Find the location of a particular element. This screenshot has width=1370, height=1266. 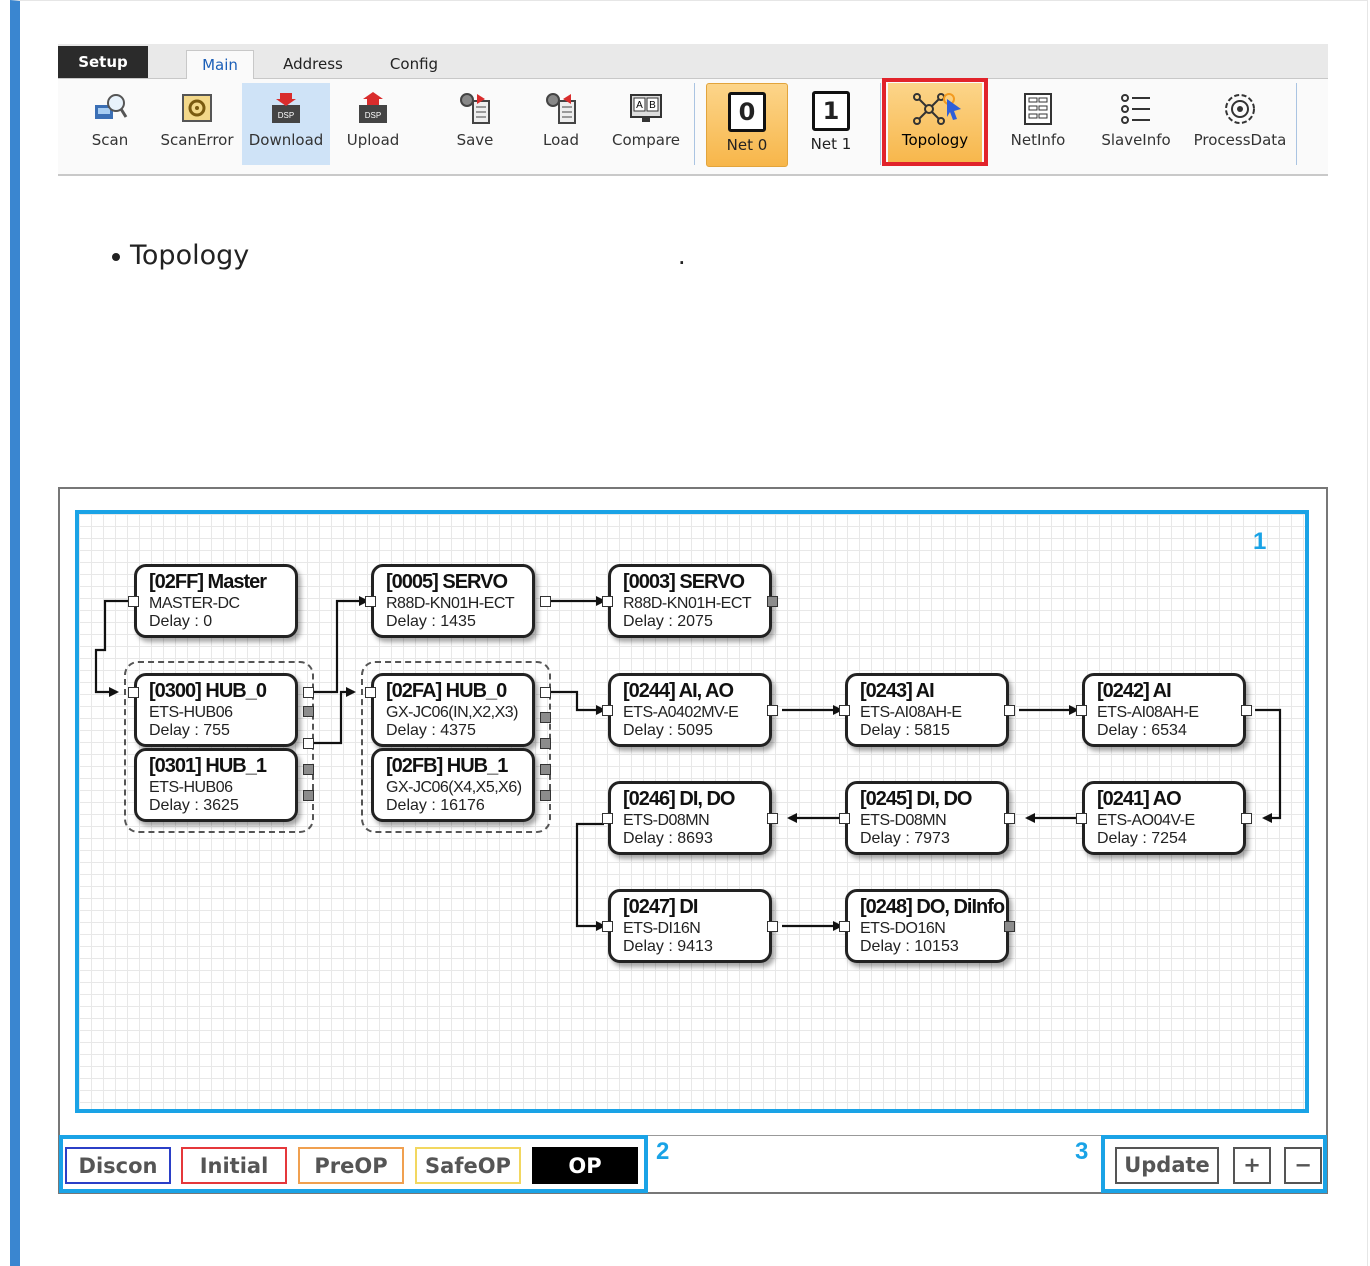

state-safeop-button: SafeOP is located at coordinates (468, 1165).